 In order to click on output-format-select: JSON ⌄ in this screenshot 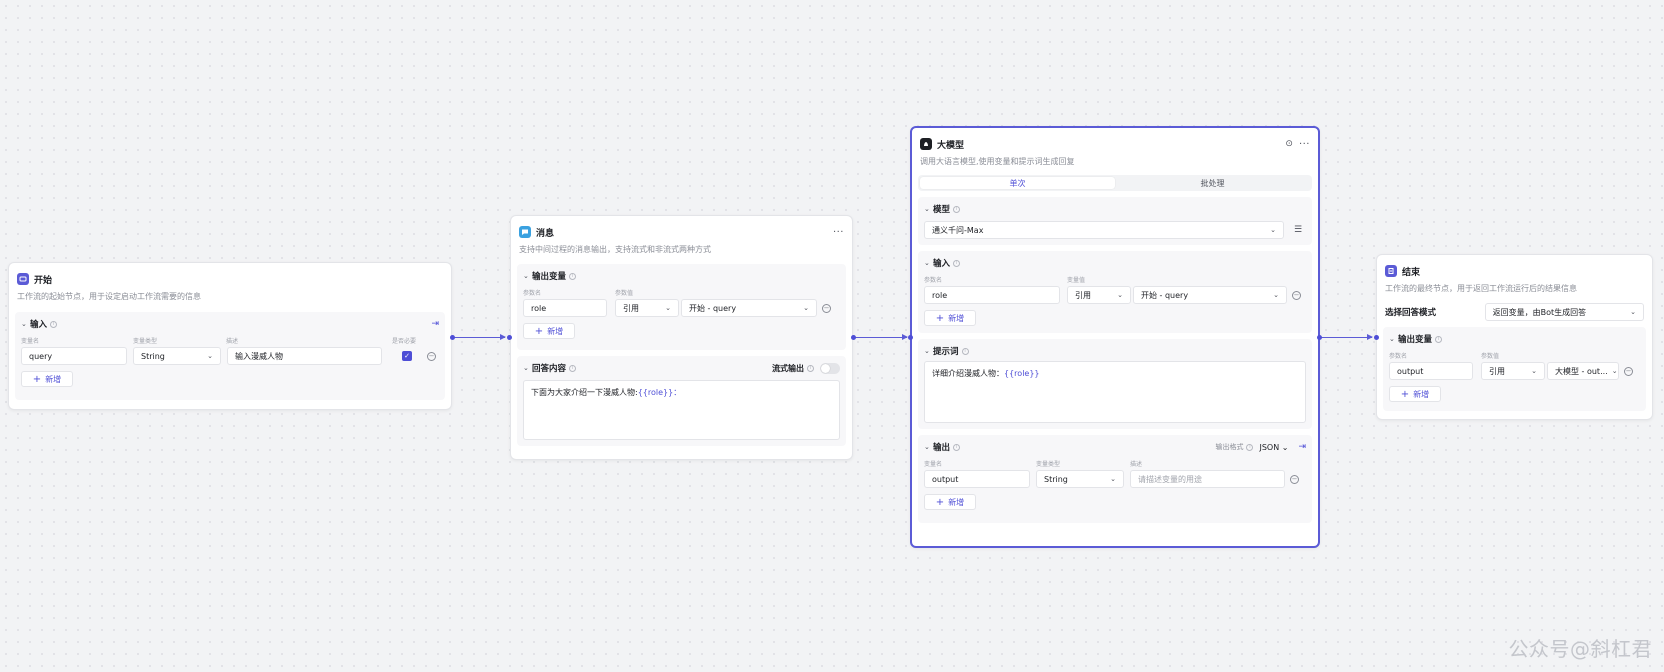, I will do `click(1273, 447)`.